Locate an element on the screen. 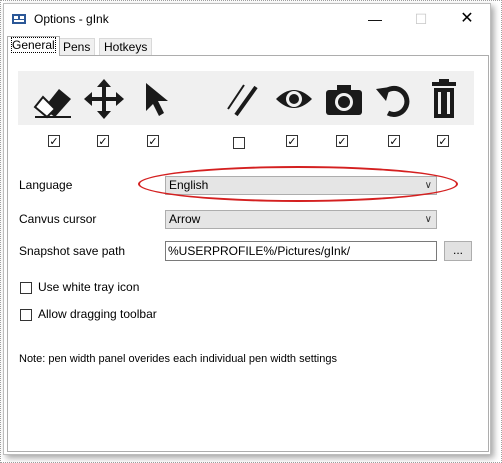  app-icon is located at coordinates (19, 19).